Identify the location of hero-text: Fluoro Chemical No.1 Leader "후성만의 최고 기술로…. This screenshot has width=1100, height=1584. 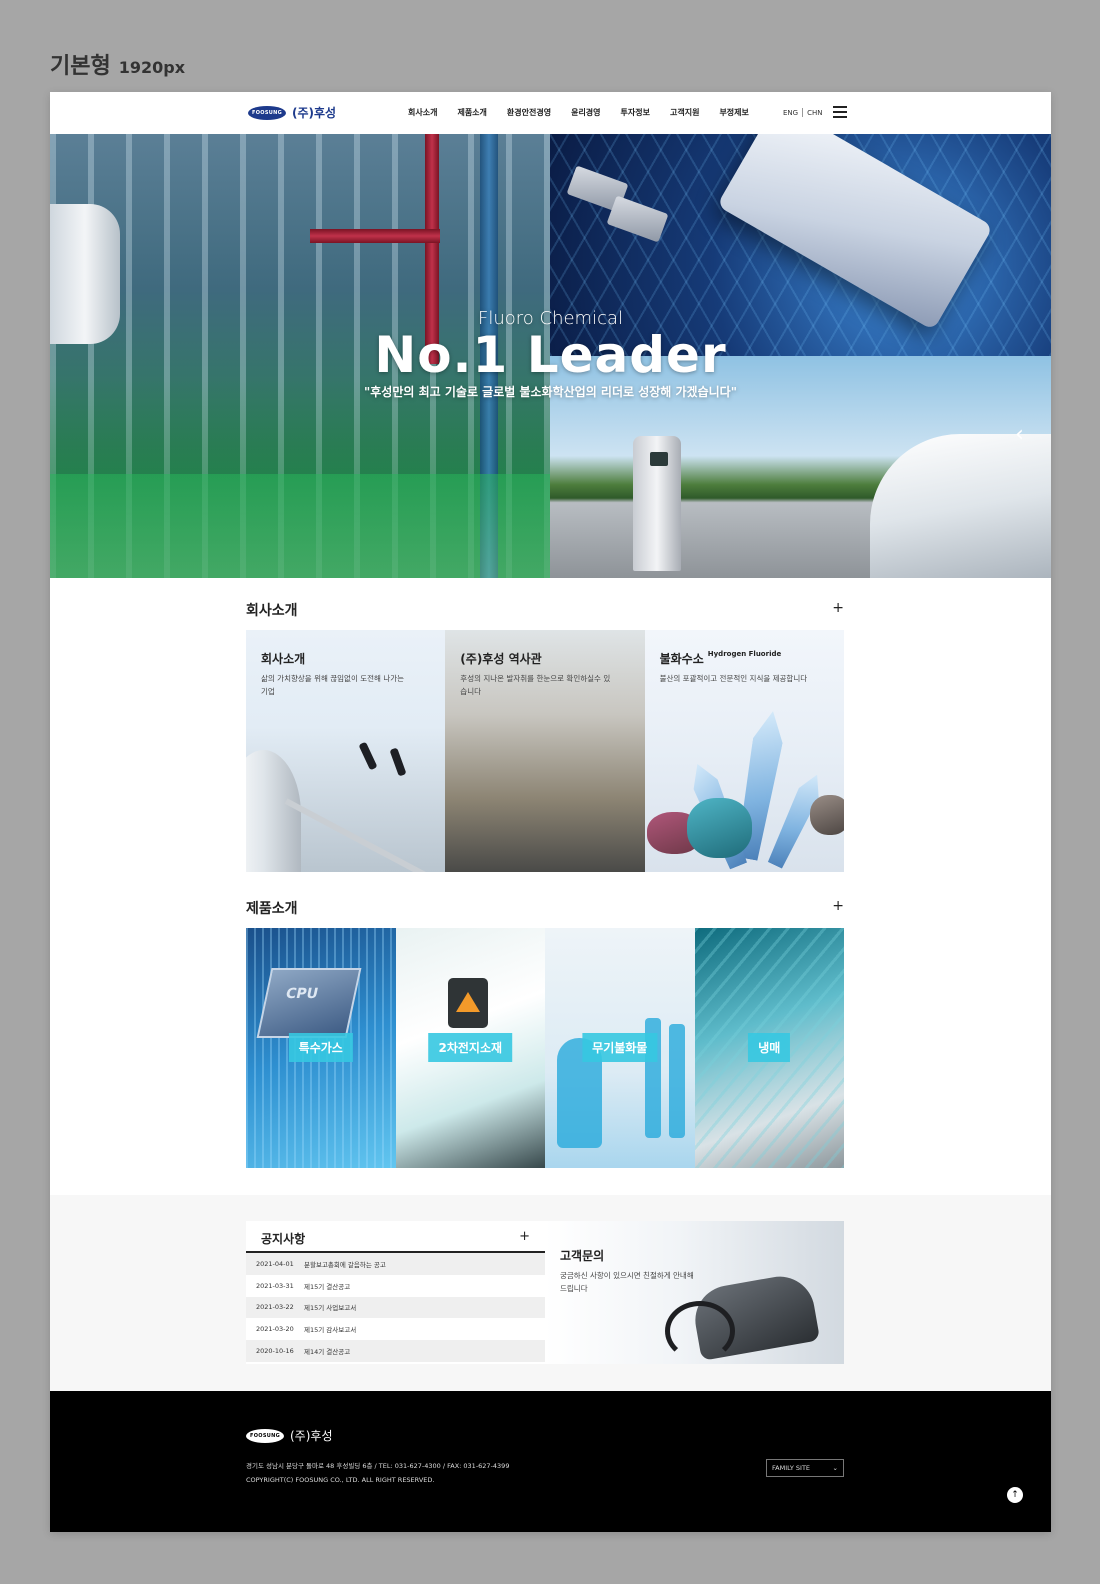
(550, 354).